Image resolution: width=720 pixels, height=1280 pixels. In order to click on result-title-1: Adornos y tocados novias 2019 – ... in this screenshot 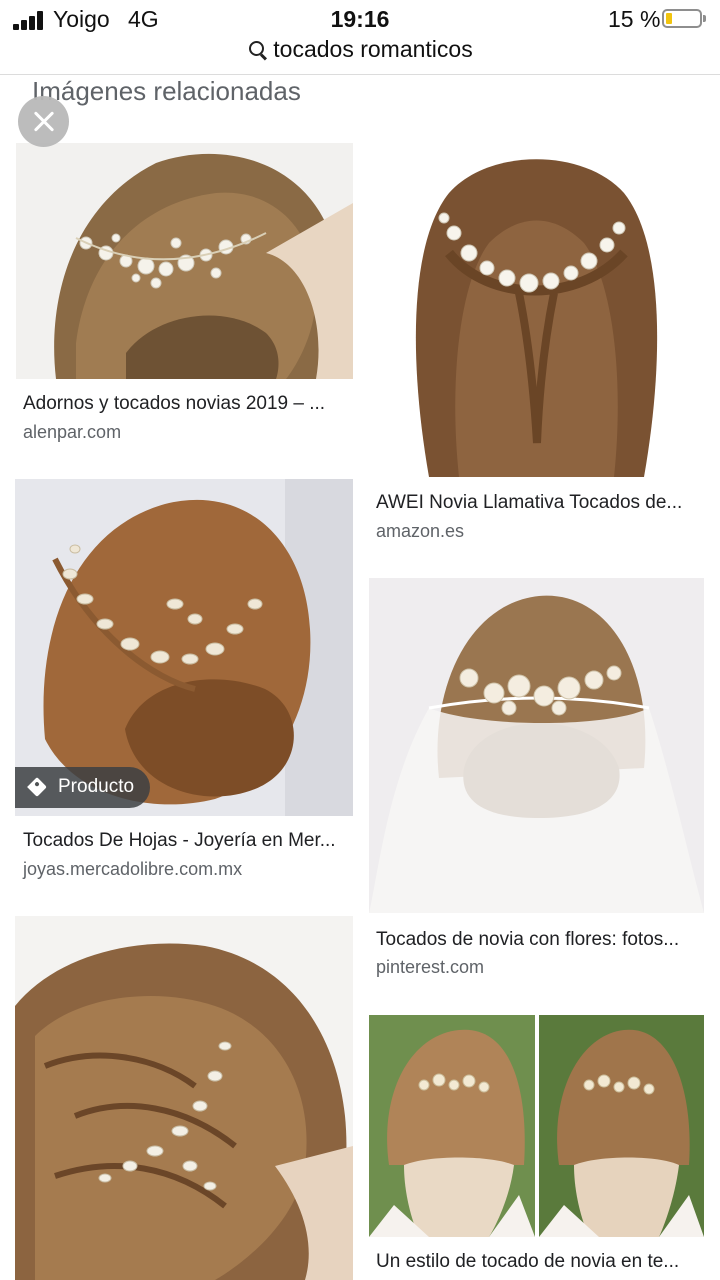, I will do `click(183, 404)`.